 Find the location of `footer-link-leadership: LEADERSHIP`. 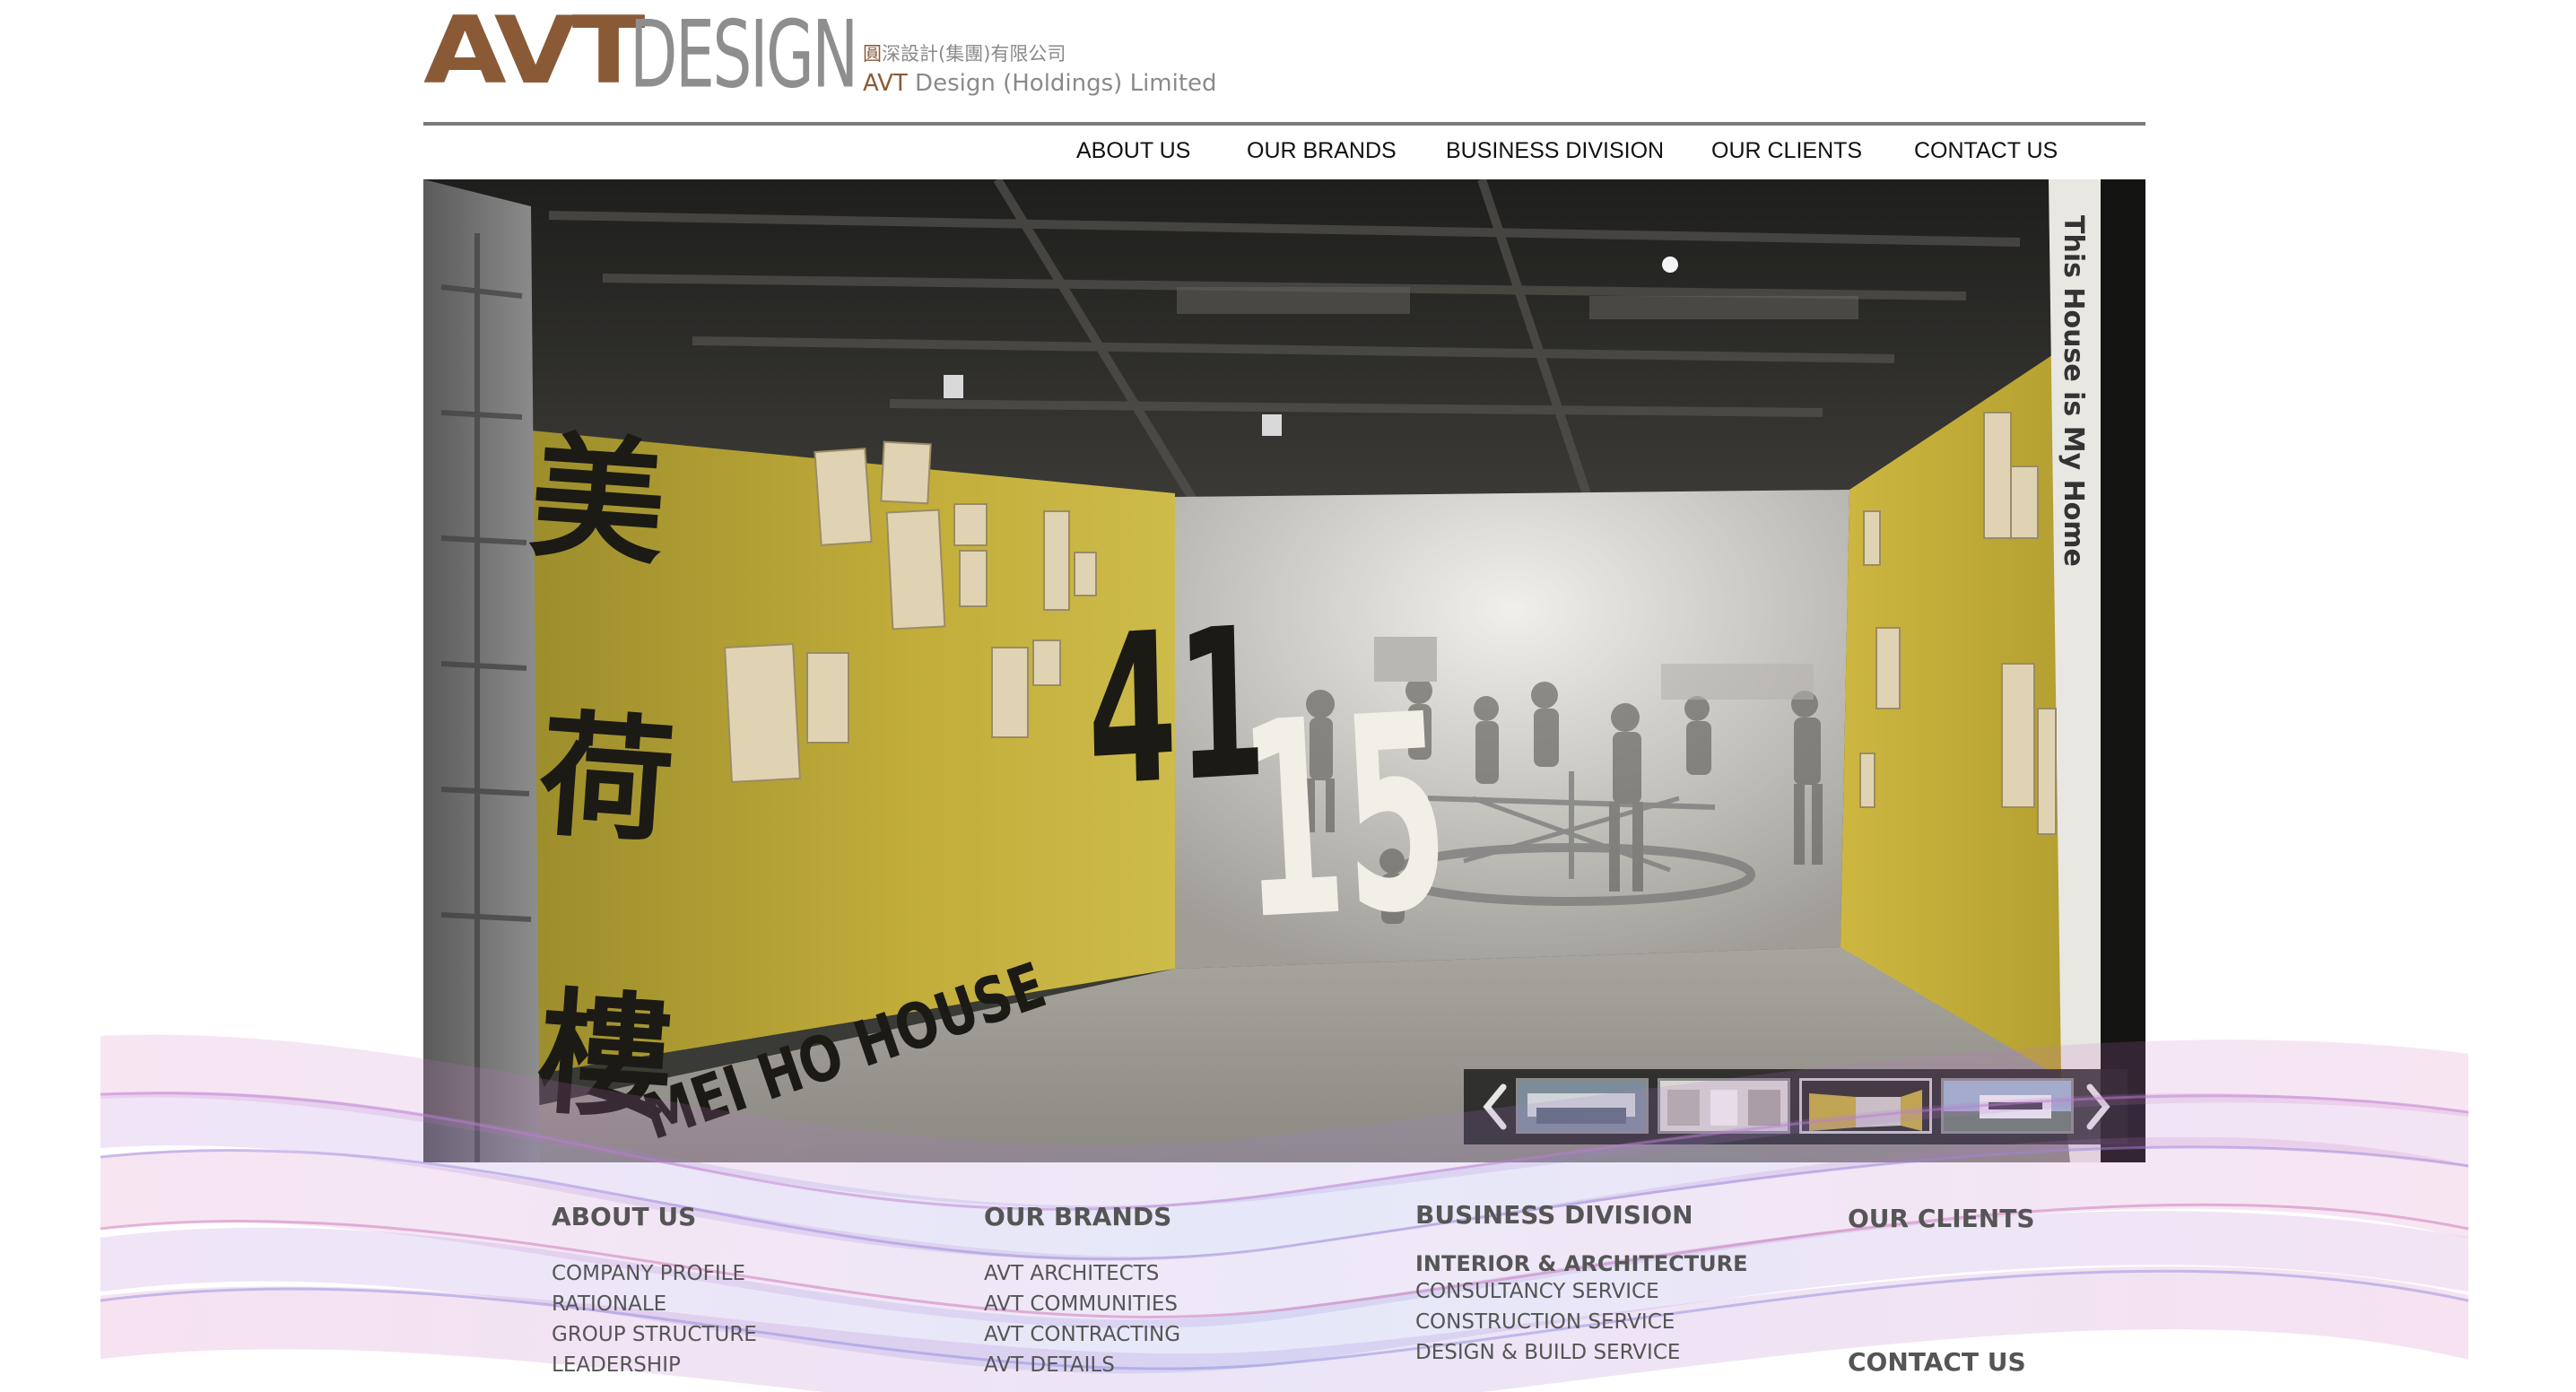

footer-link-leadership: LEADERSHIP is located at coordinates (654, 1365).